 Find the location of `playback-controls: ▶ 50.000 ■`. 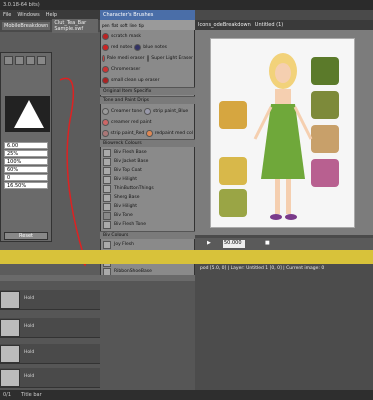

playback-controls: ▶ 50.000 ■ is located at coordinates (284, 244).